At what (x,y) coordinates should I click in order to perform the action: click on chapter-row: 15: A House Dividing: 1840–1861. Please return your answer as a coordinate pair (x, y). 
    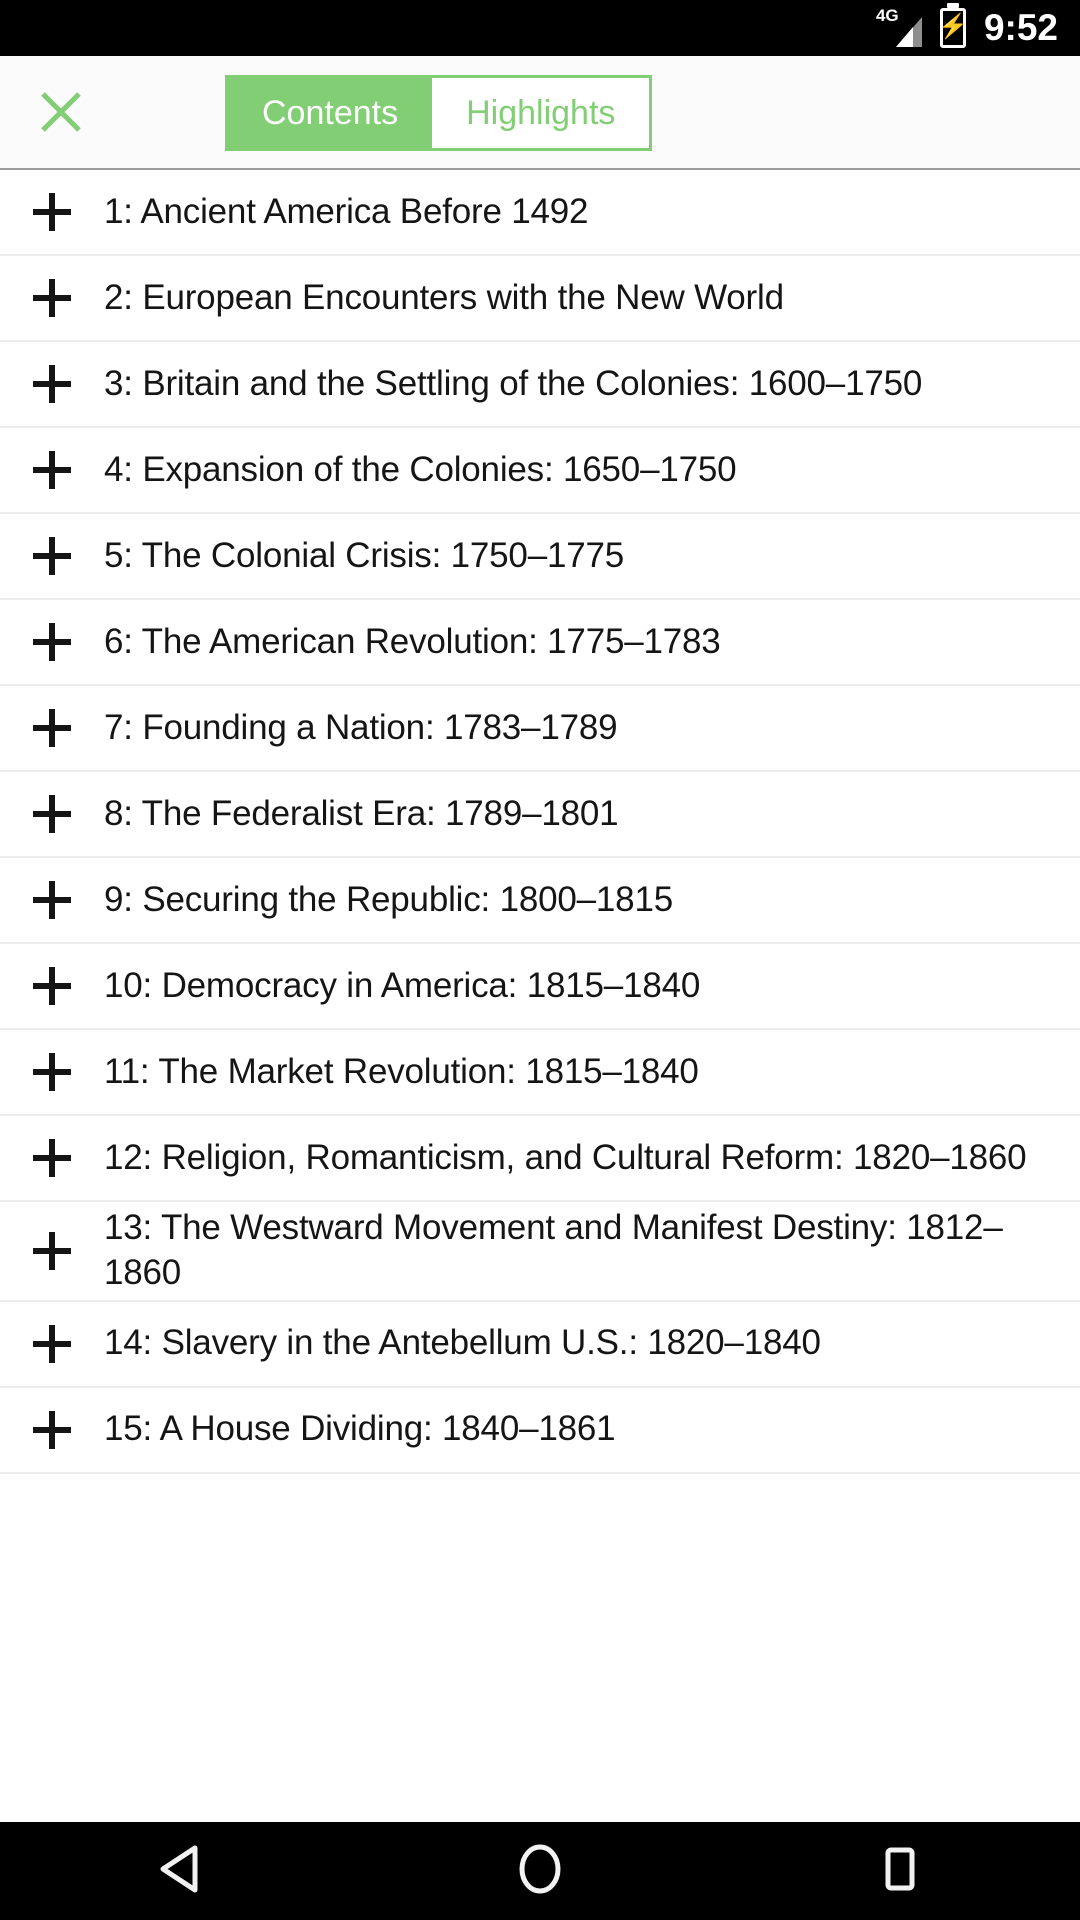
    Looking at the image, I should click on (540, 1431).